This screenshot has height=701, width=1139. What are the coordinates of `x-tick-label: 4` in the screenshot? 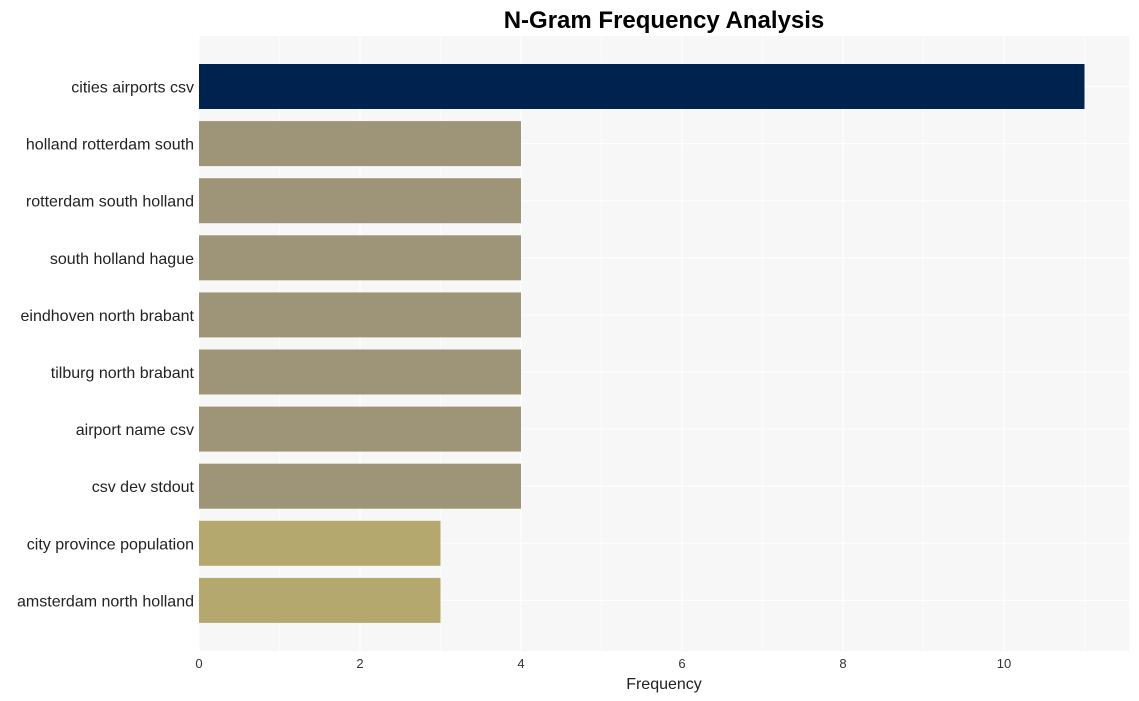 It's located at (520, 663).